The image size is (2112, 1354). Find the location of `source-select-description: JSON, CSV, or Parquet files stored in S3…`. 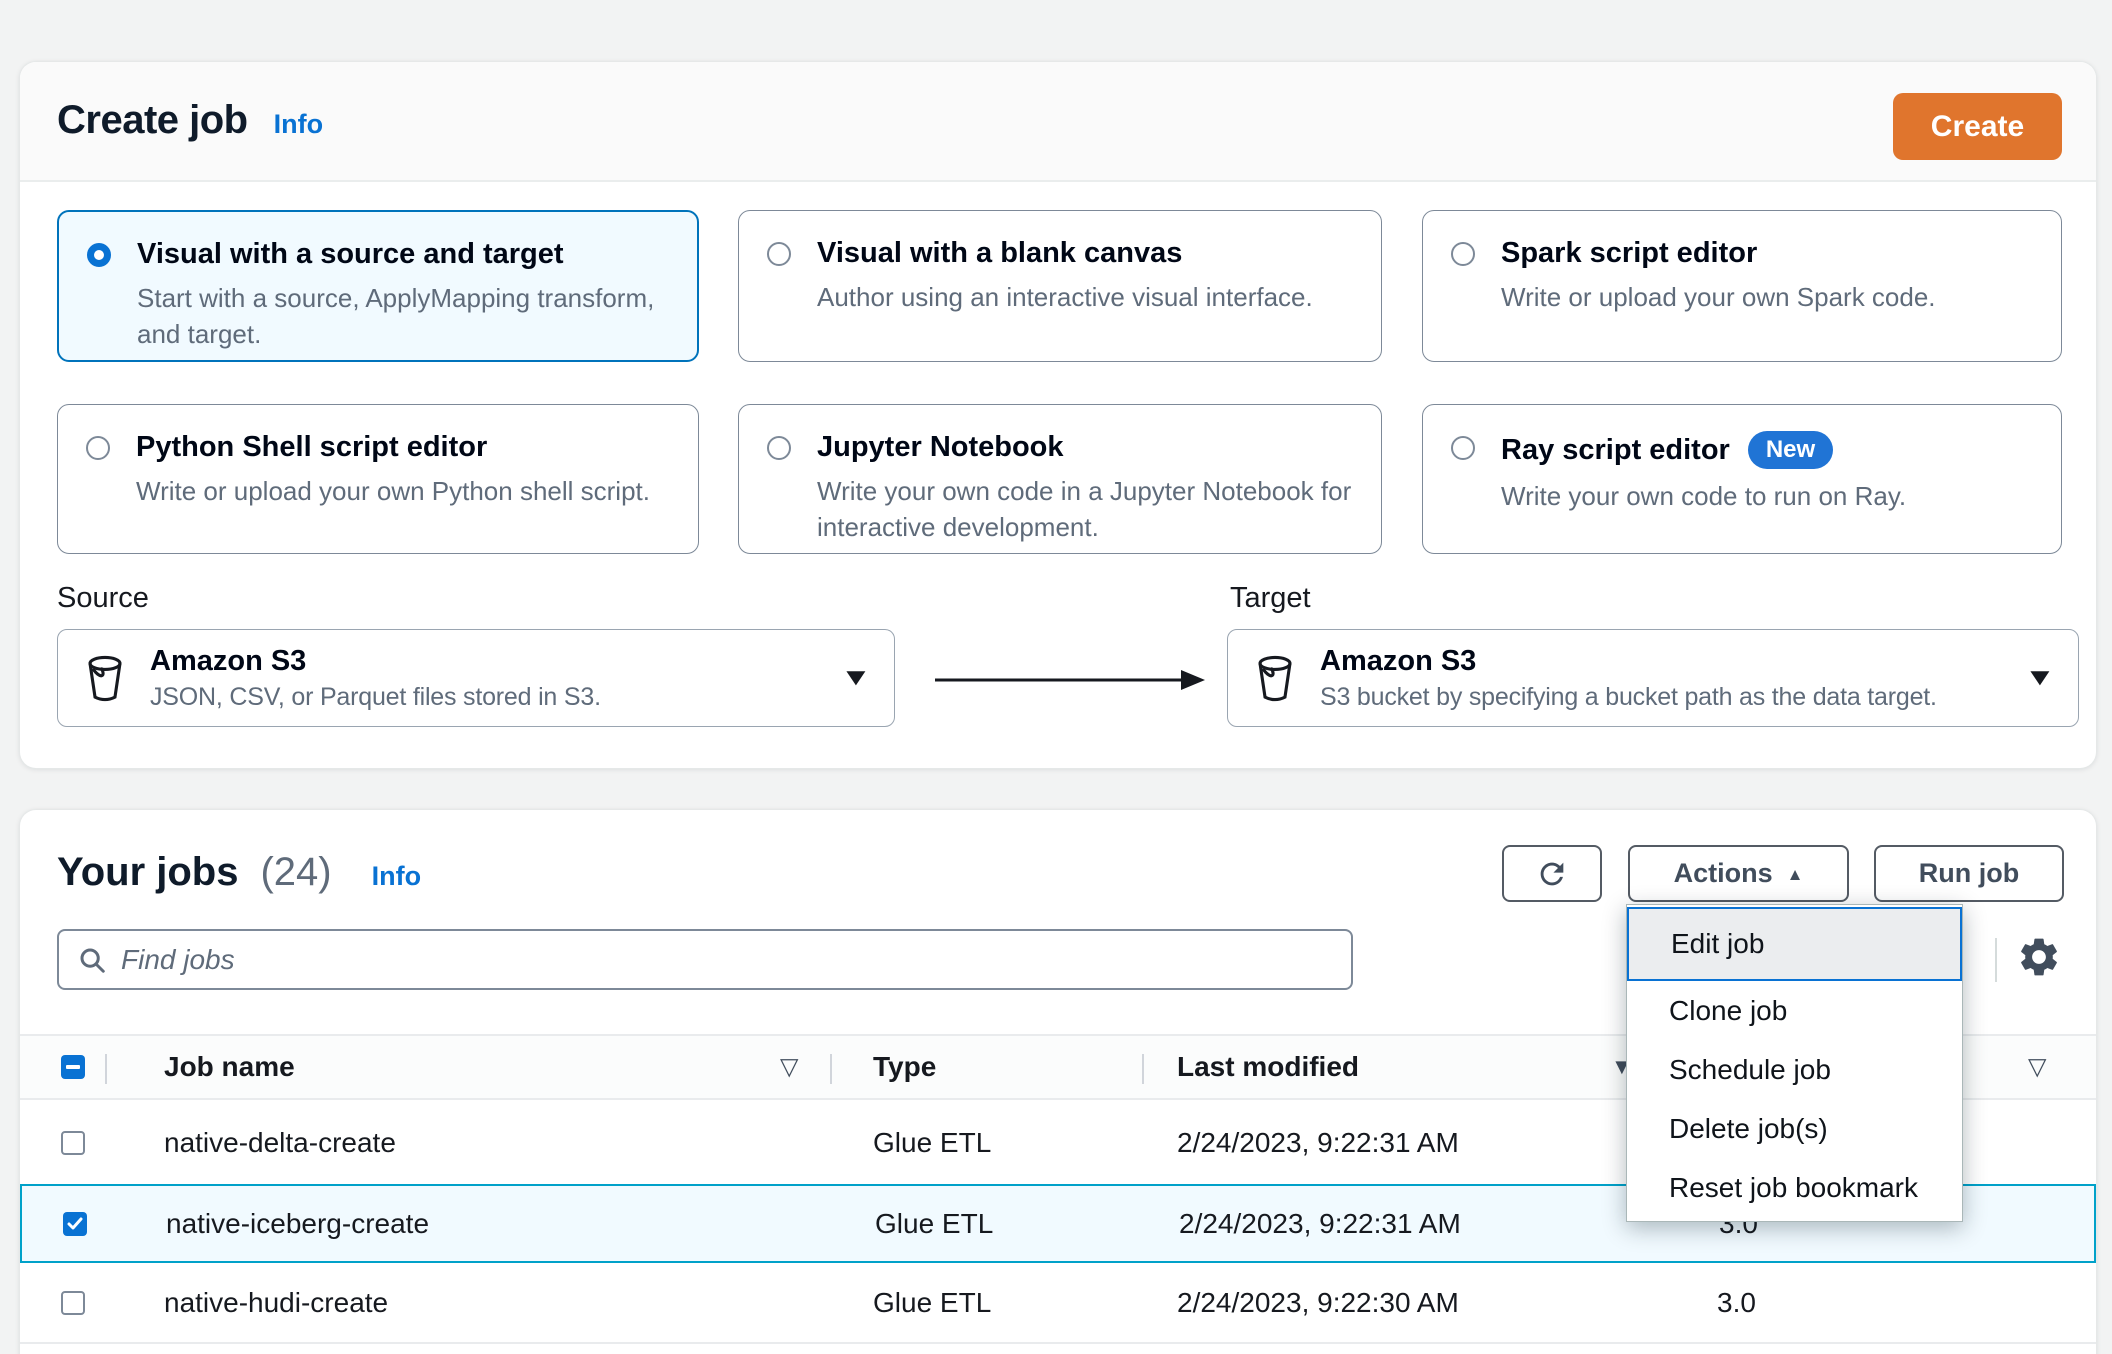

source-select-description: JSON, CSV, or Parquet files stored in S3… is located at coordinates (375, 696).